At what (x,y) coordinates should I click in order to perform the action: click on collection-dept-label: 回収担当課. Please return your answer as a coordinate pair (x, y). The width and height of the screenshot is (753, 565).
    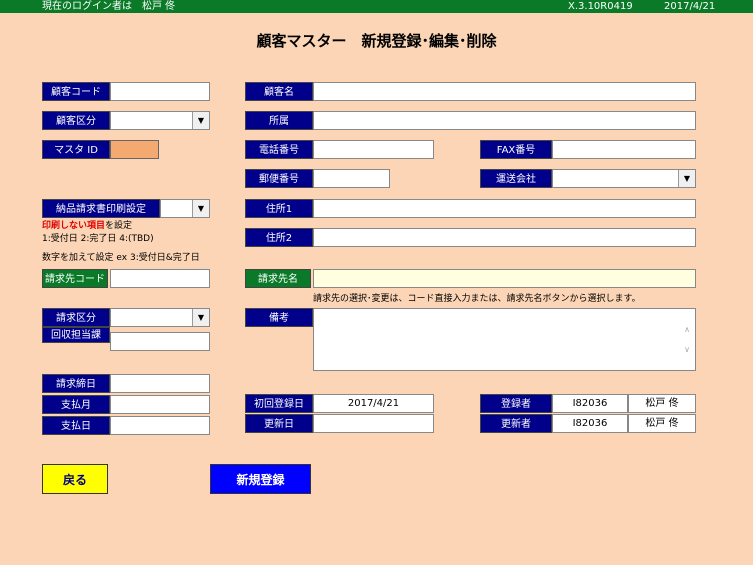
    Looking at the image, I should click on (76, 335).